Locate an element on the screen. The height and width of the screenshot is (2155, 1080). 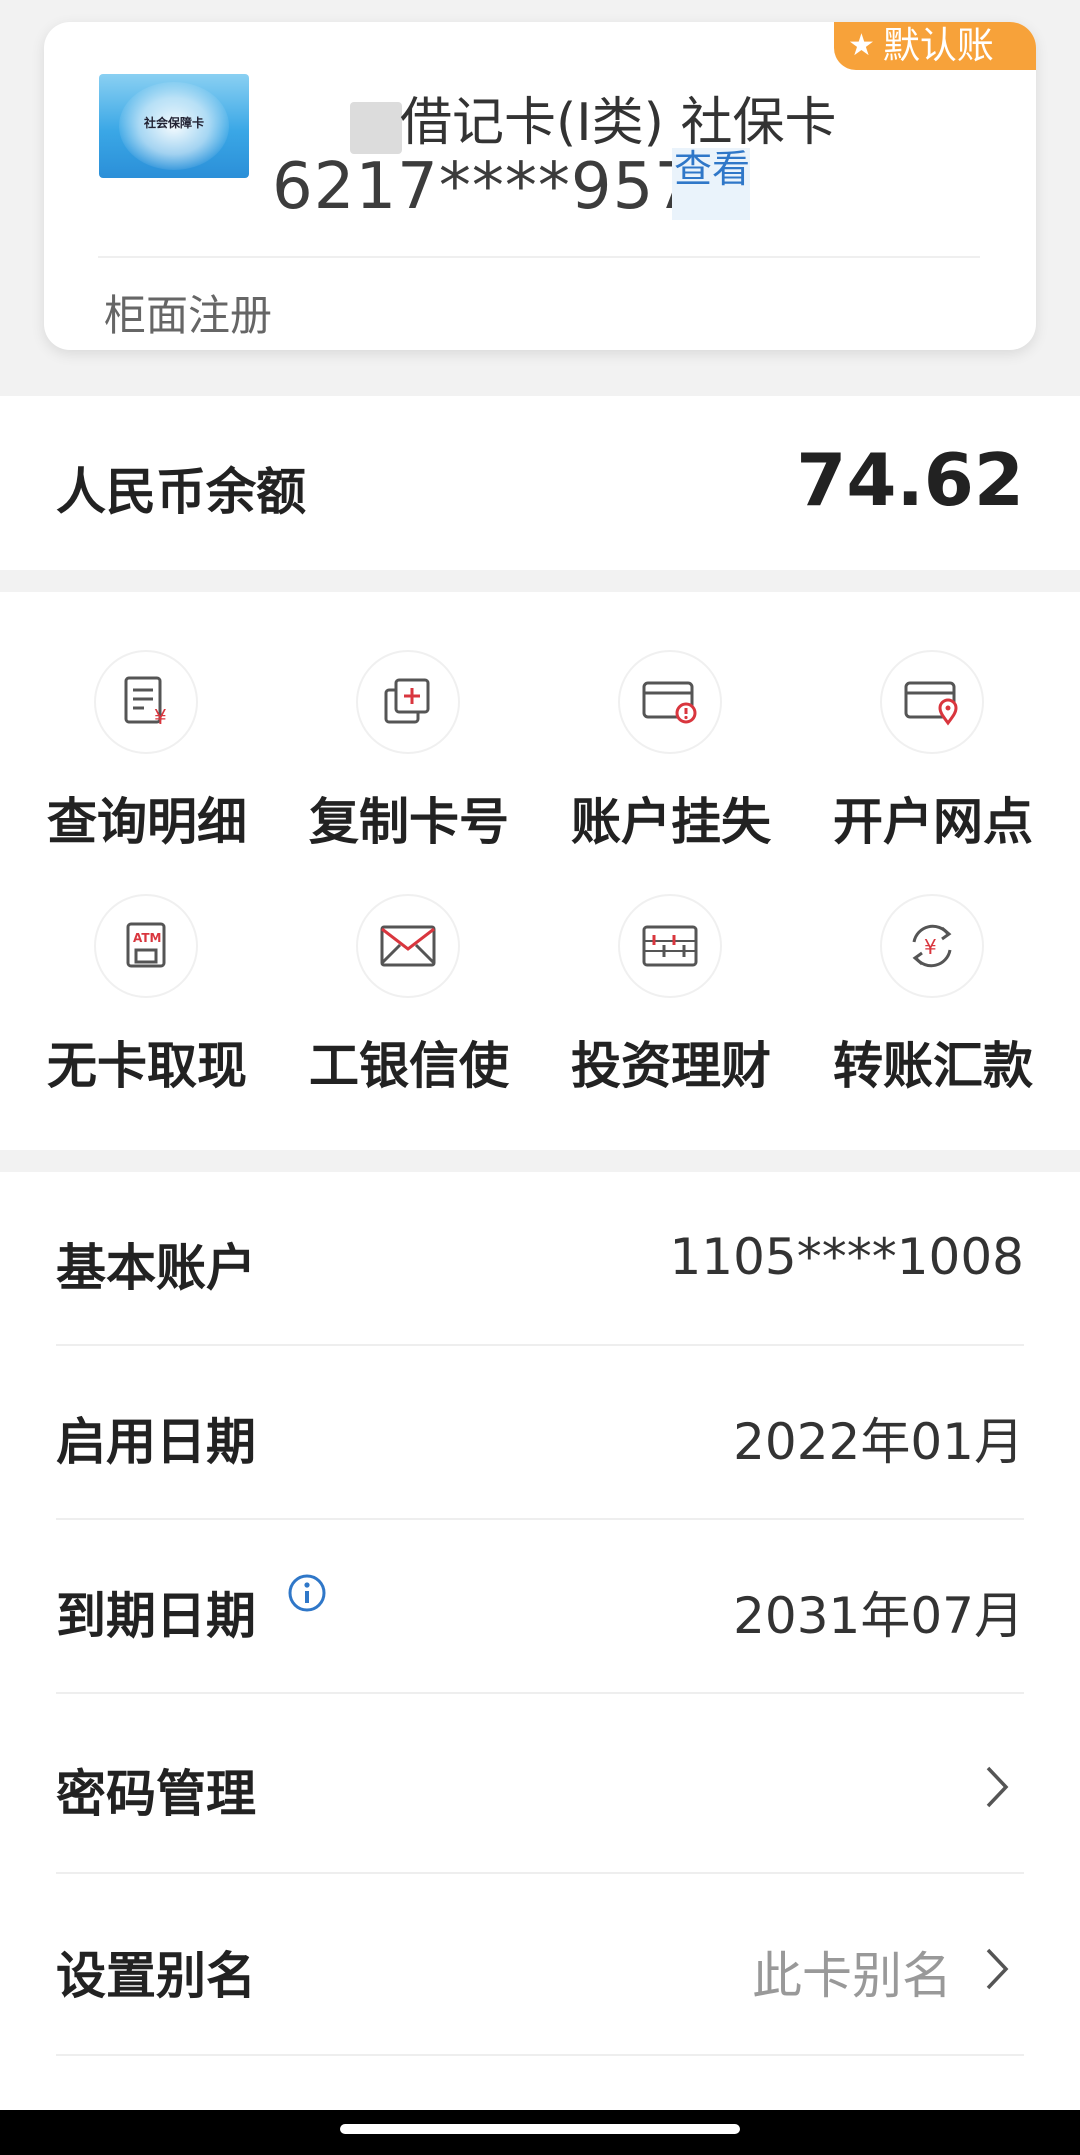
envelope-icon is located at coordinates (408, 946).